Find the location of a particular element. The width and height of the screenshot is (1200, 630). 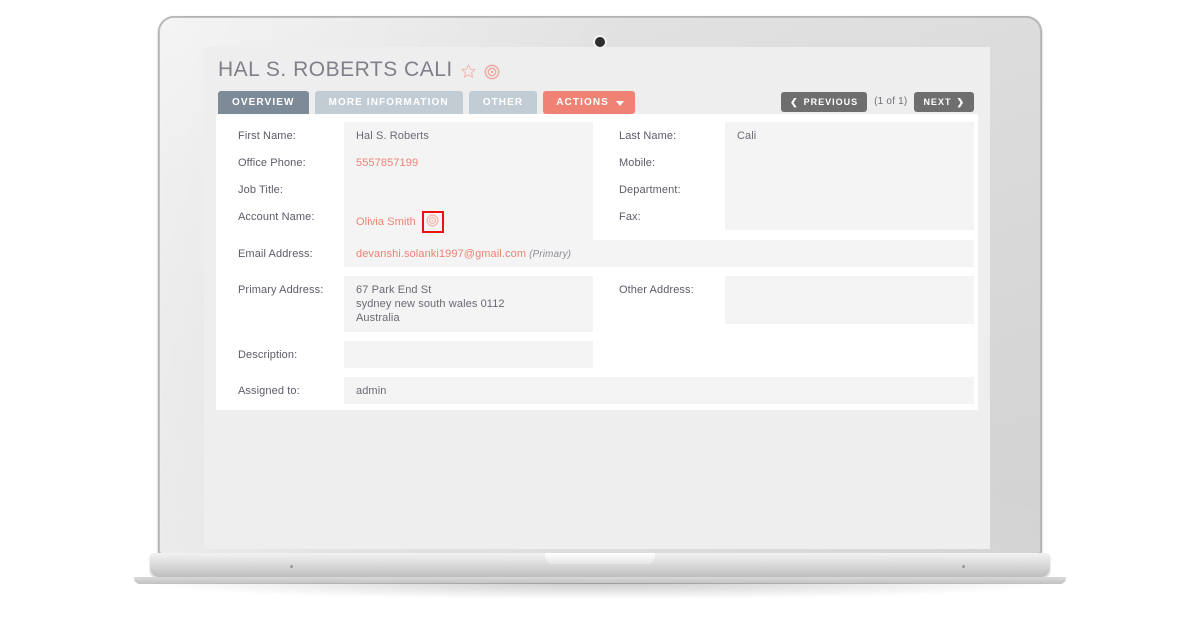

next-button: NEXT ❯ is located at coordinates (944, 101).